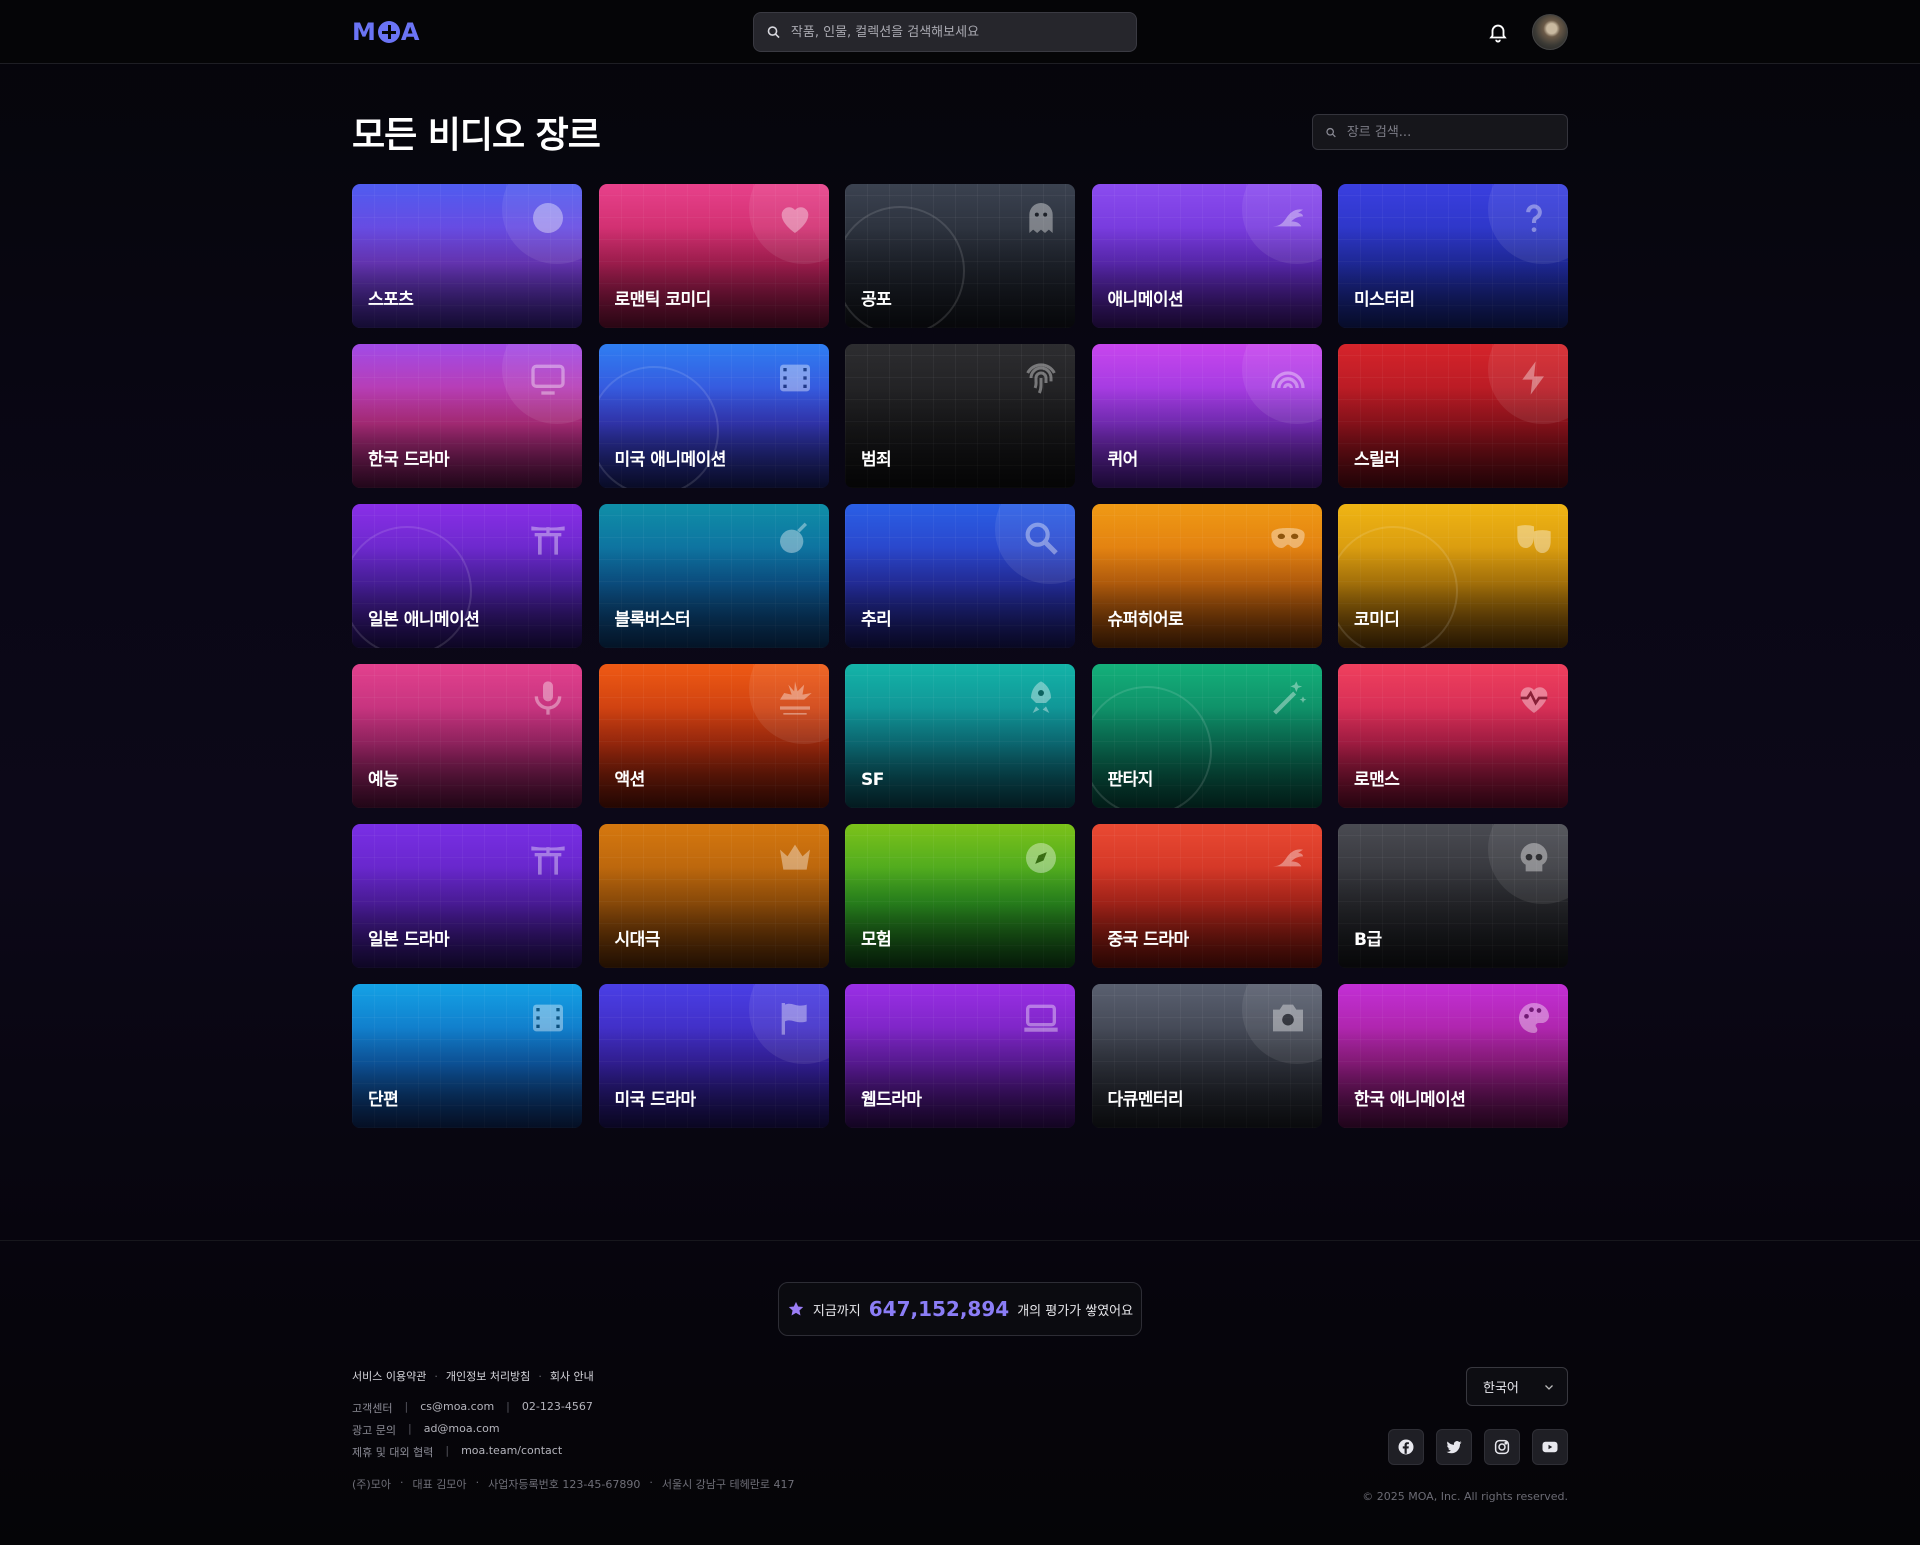  I want to click on instagram-icon, so click(1502, 1447).